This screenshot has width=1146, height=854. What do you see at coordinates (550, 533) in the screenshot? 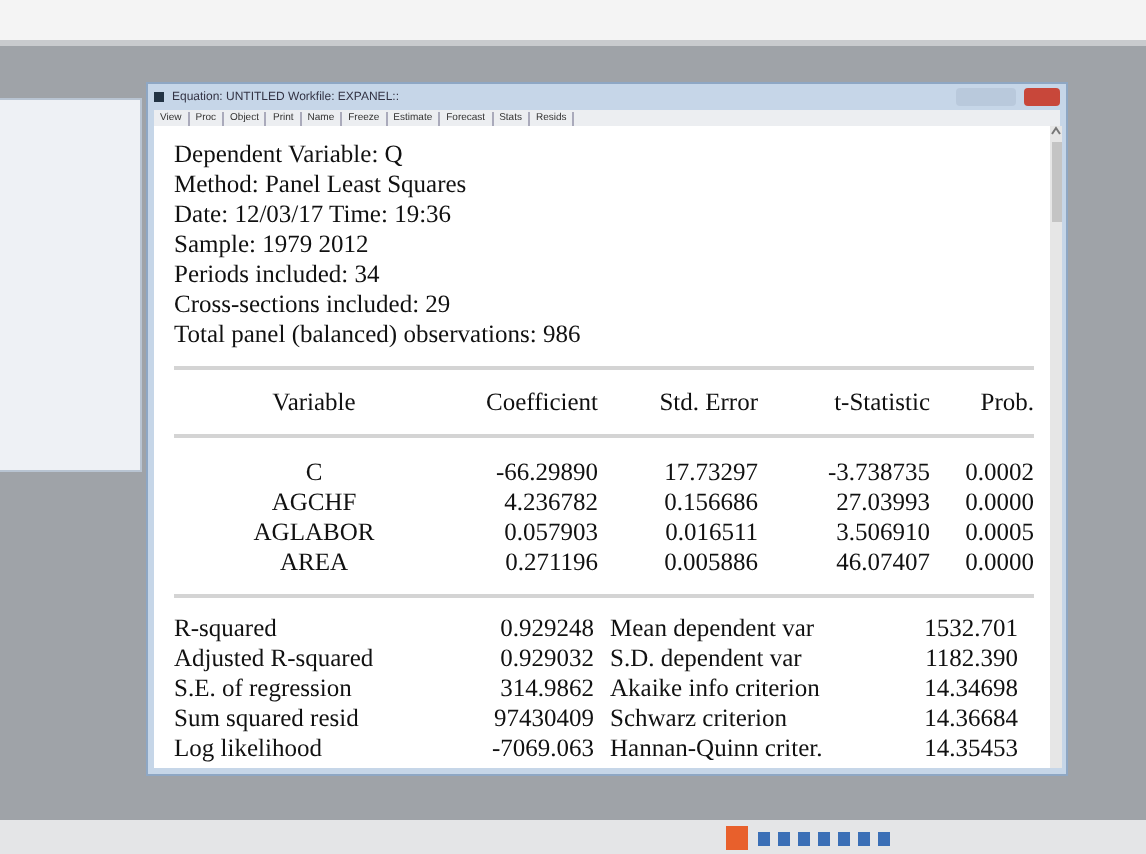
I see `table-cell-text: 0.057903` at bounding box center [550, 533].